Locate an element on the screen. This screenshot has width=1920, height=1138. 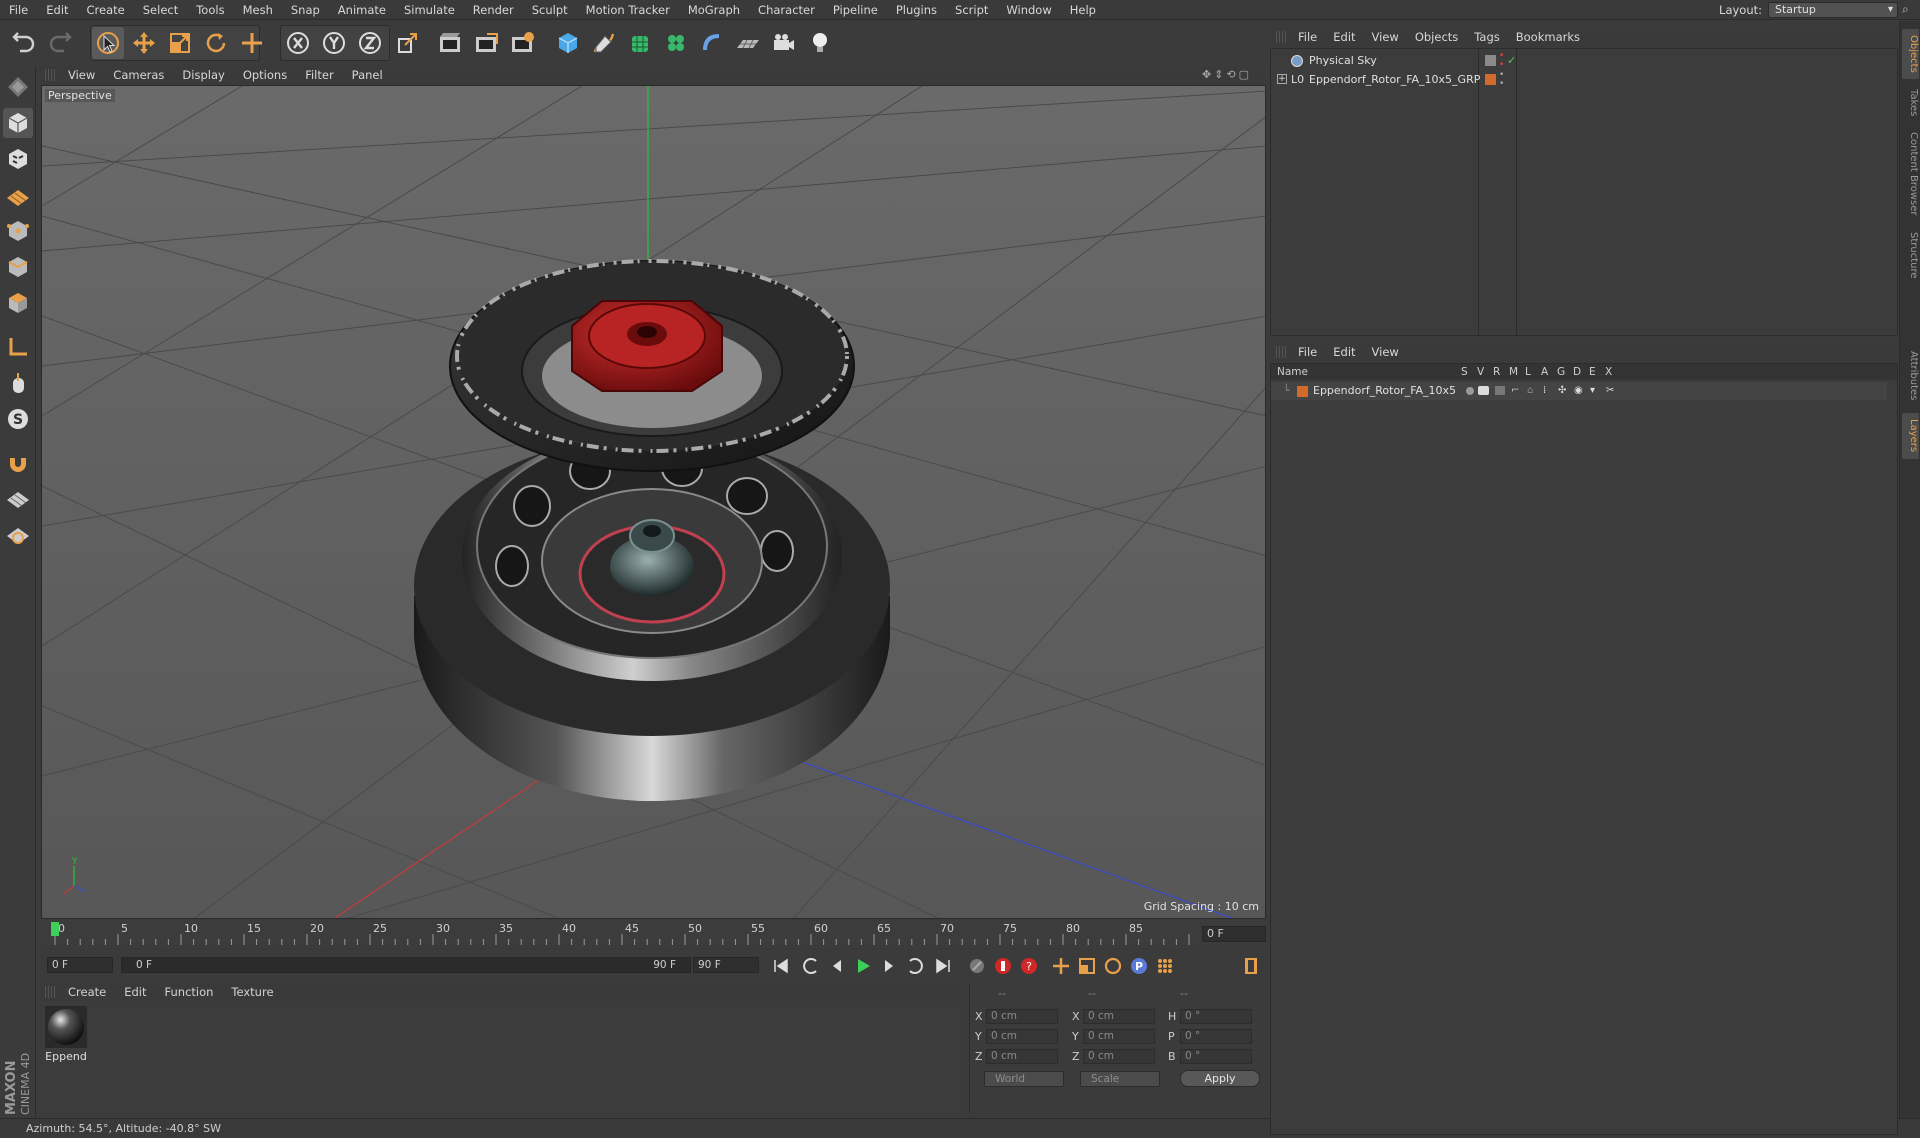
layout-dropdown: Startup is located at coordinates (1833, 10).